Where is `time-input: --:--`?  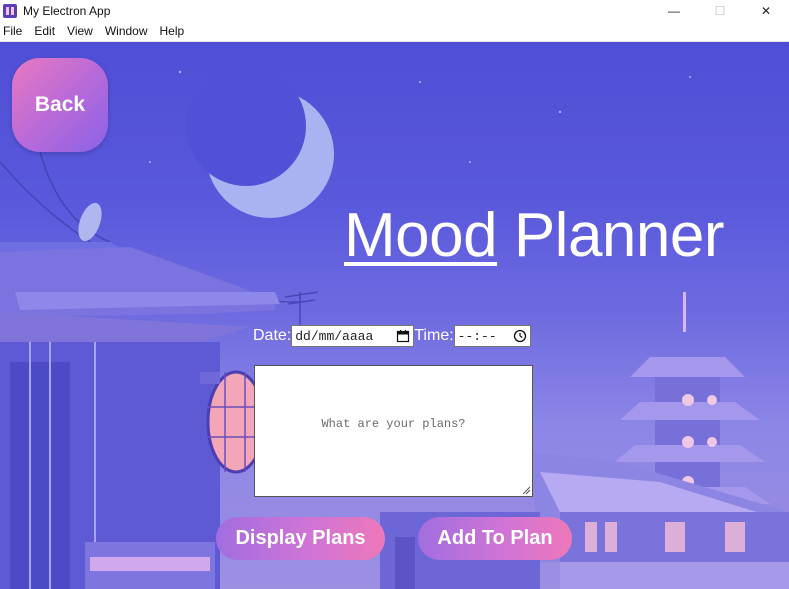 time-input: --:-- is located at coordinates (492, 336).